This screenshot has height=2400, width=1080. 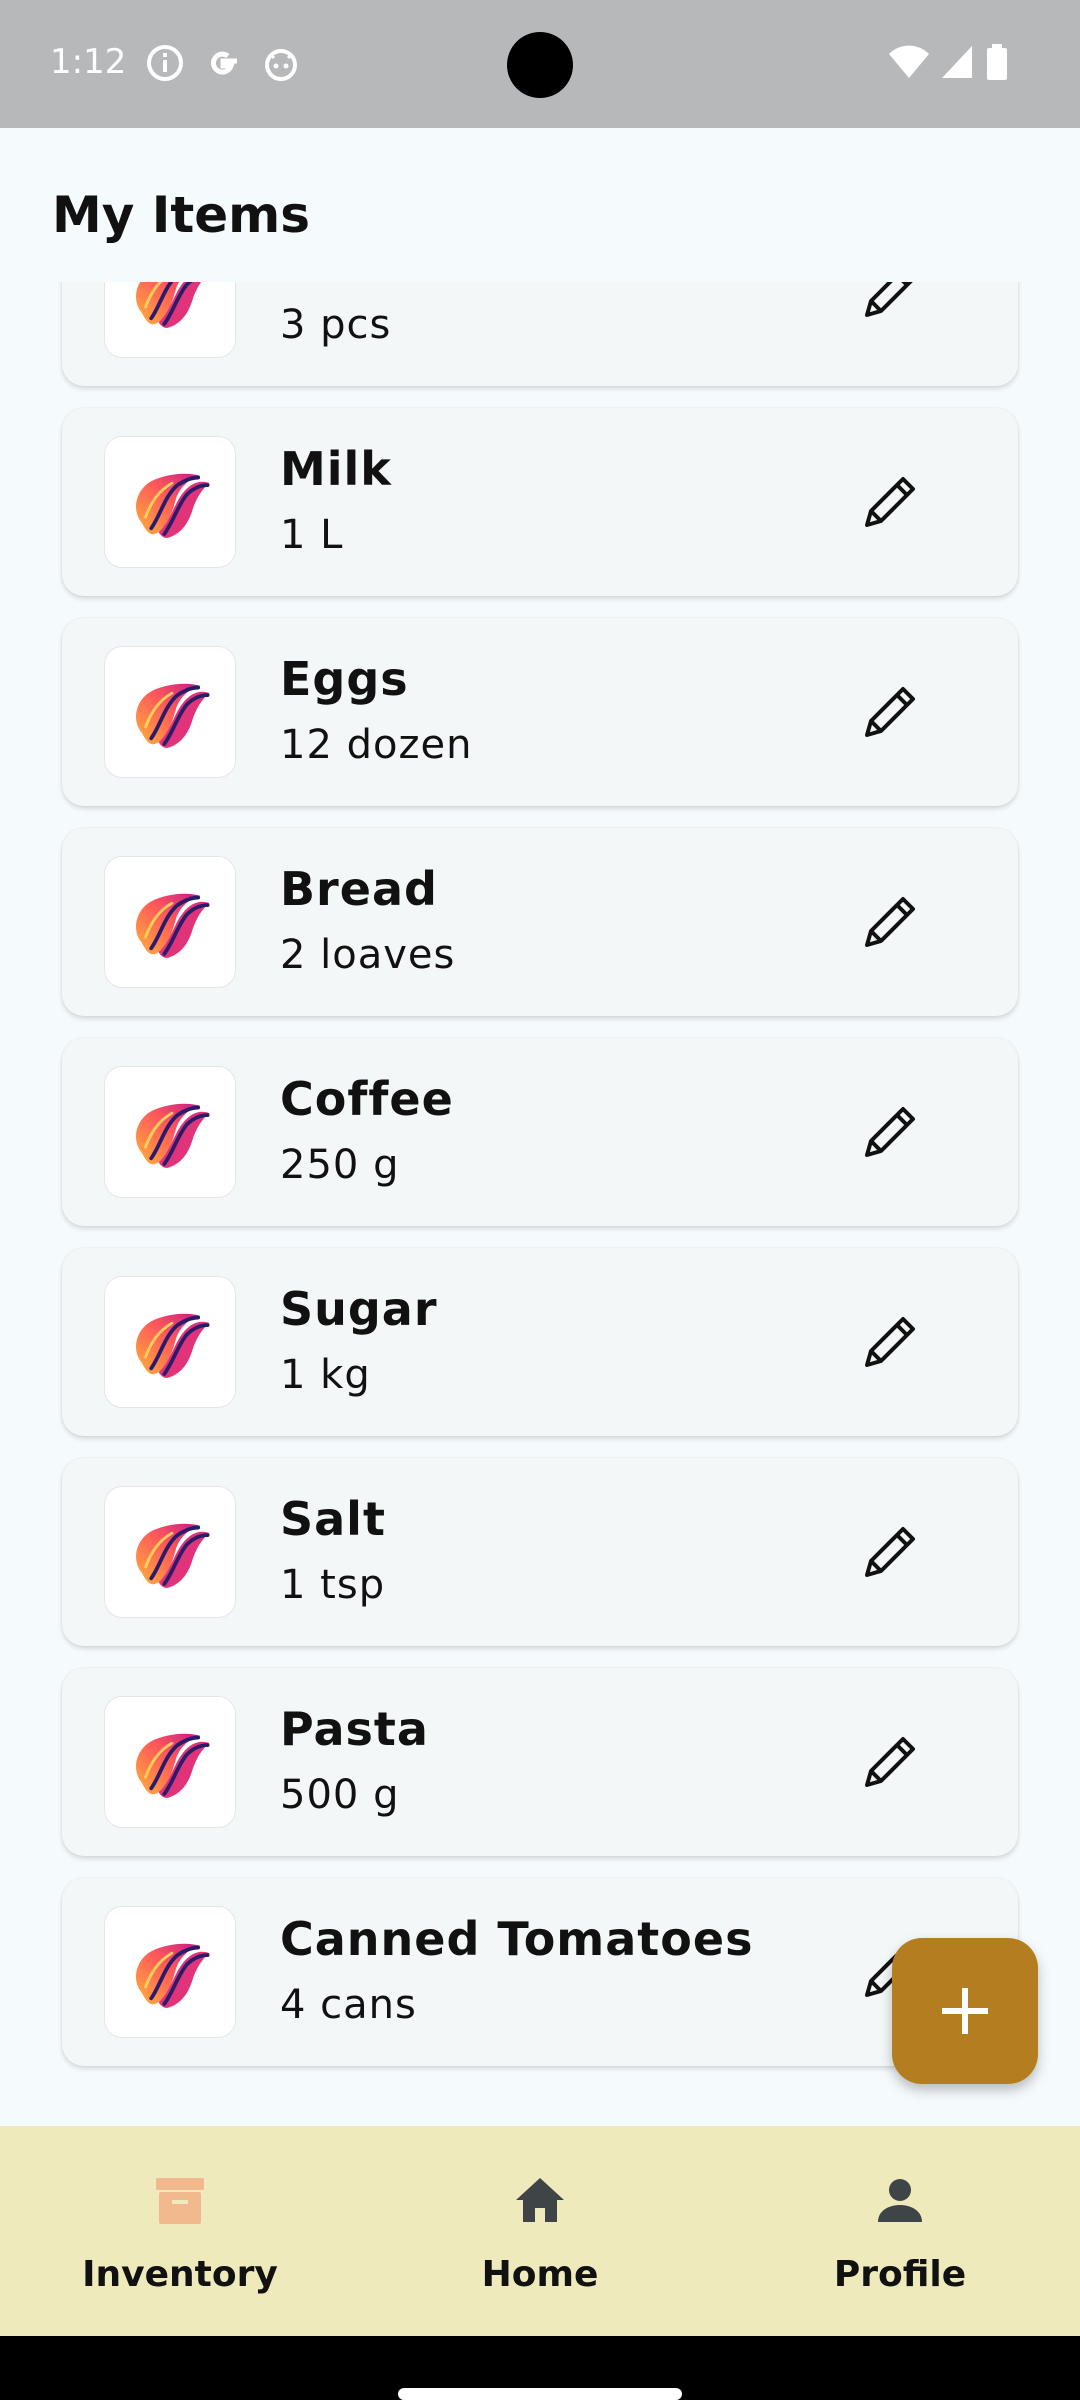 What do you see at coordinates (540, 712) in the screenshot?
I see `item-card: Eggs 12 dozen` at bounding box center [540, 712].